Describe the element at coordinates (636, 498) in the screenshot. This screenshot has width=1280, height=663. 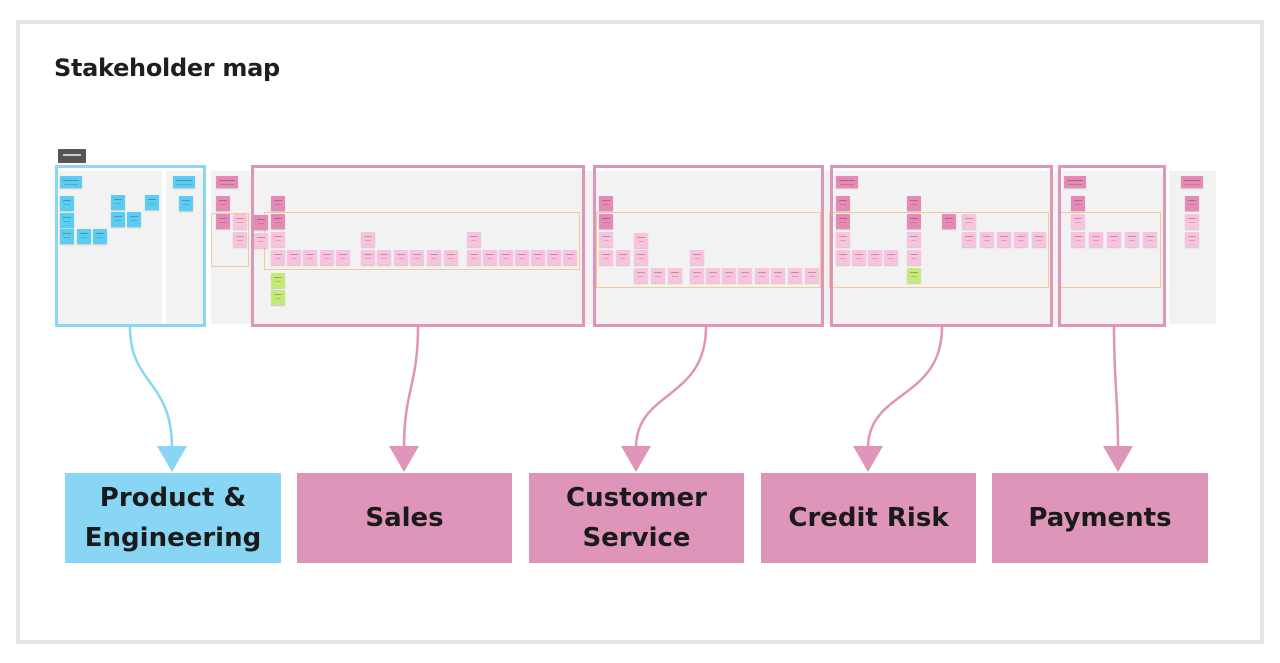
I see `label-line: Customer` at that location.